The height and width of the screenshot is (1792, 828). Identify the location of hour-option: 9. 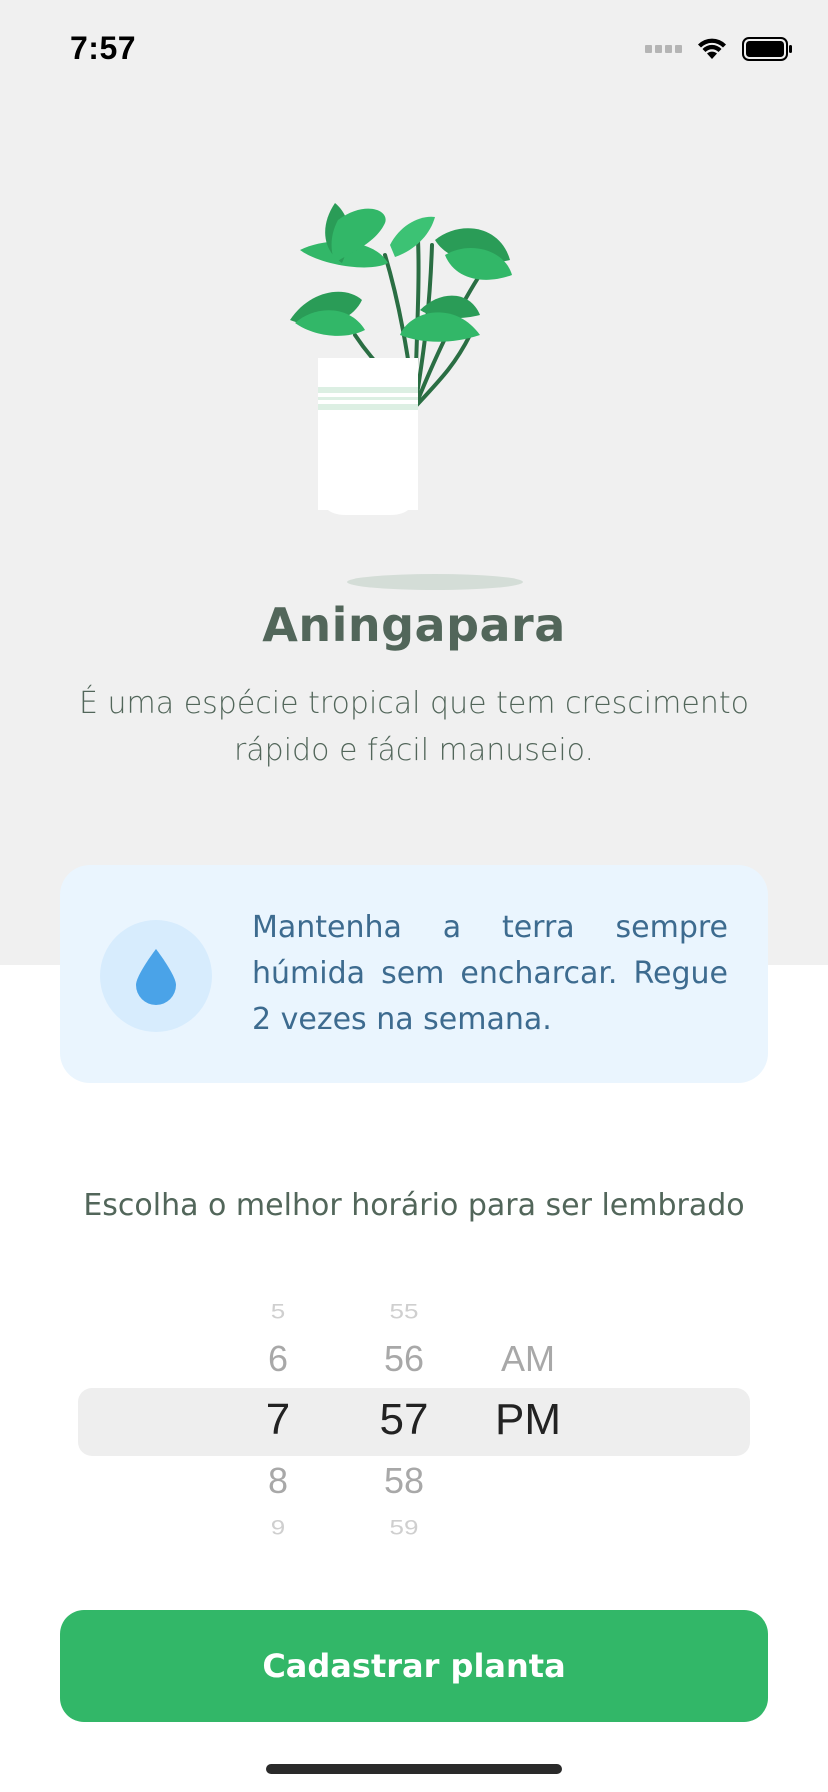
(278, 1527).